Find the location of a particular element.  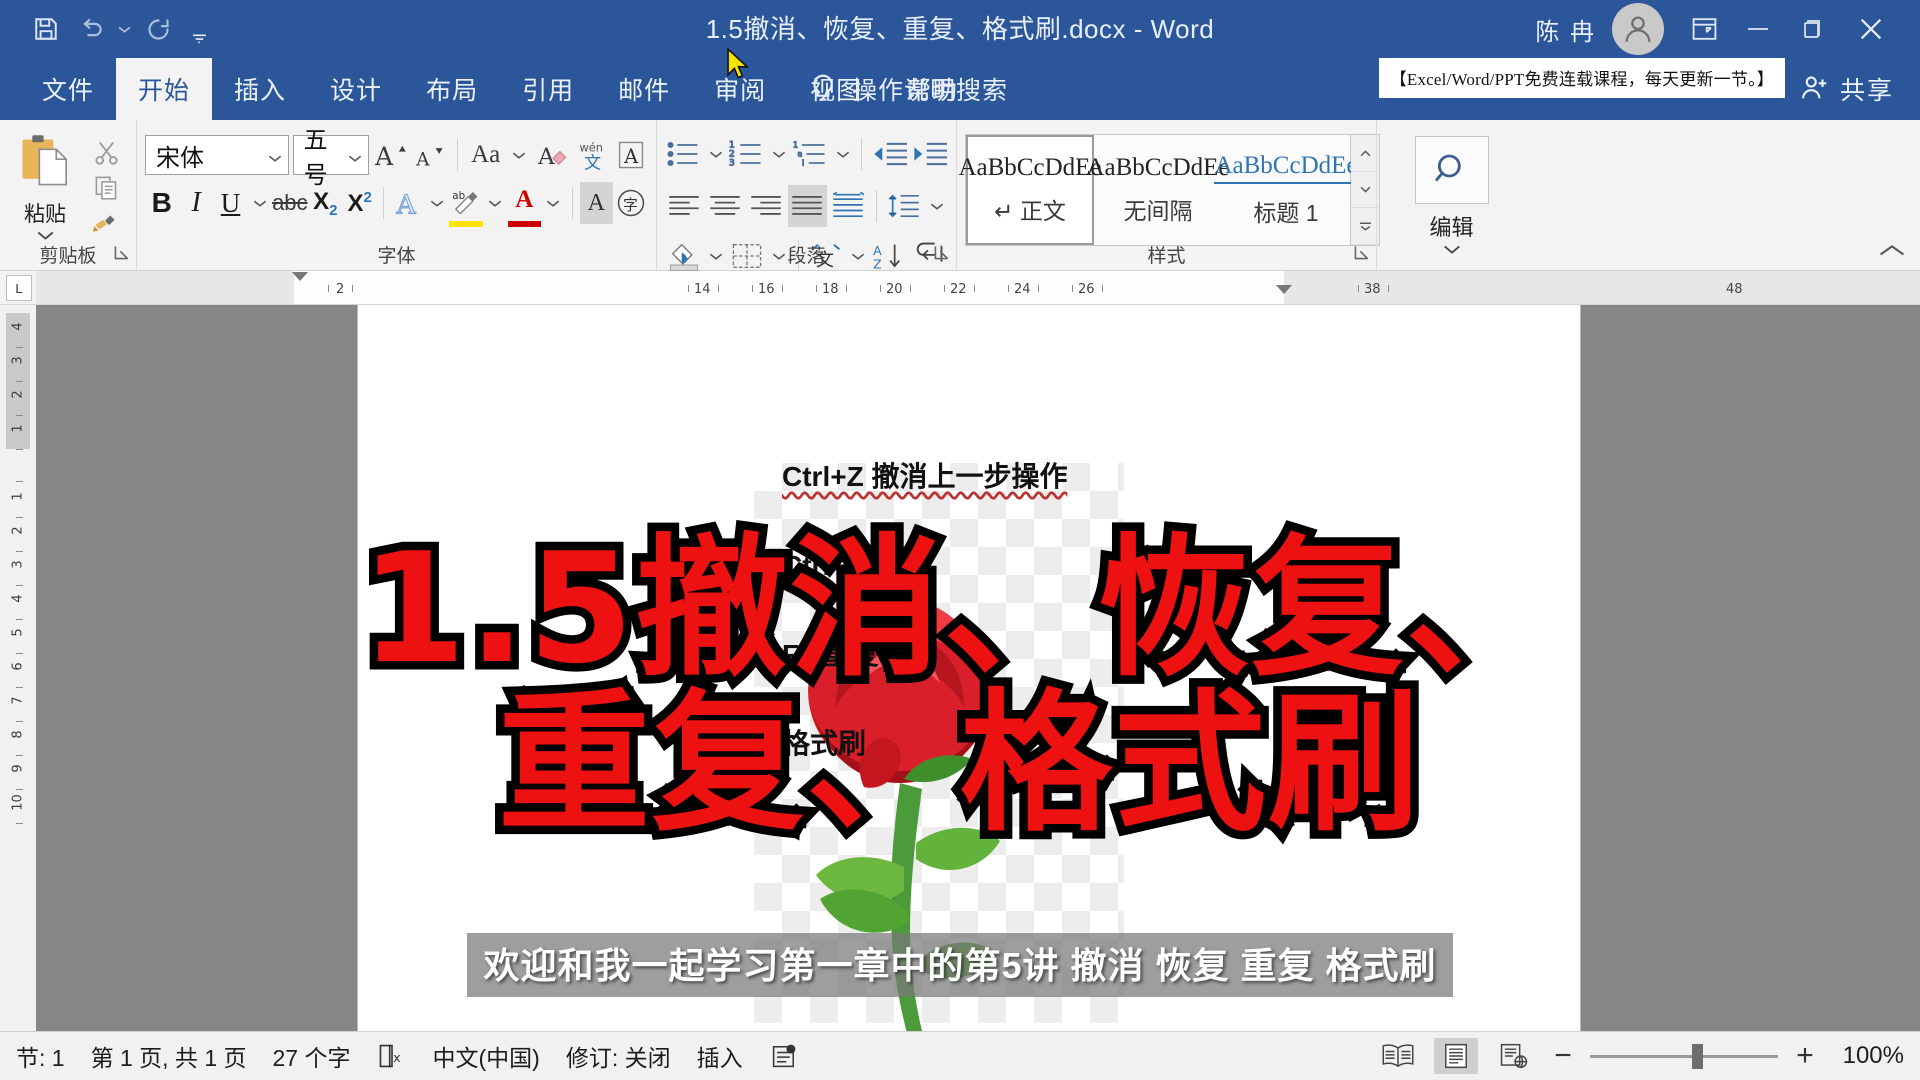

paste-button: 粘贴 is located at coordinates (45, 189).